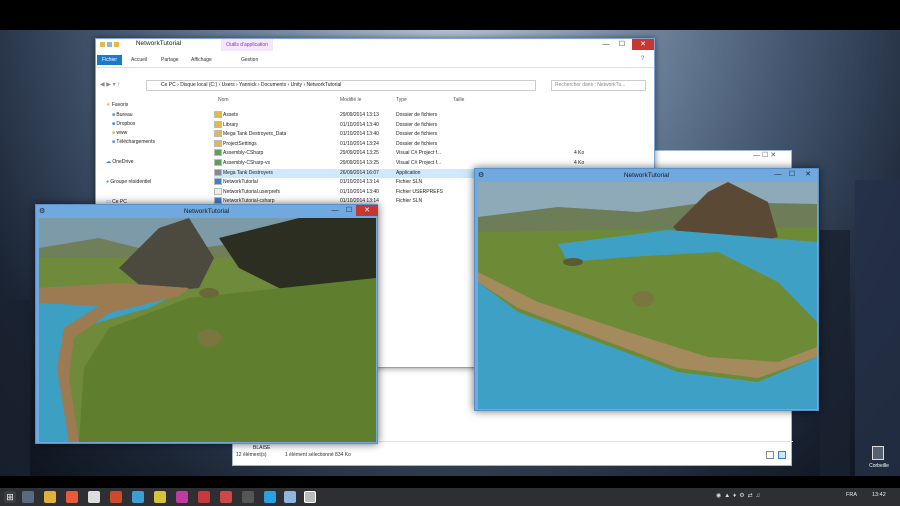  Describe the element at coordinates (642, 59) in the screenshot. I see `help-icon: ?` at that location.